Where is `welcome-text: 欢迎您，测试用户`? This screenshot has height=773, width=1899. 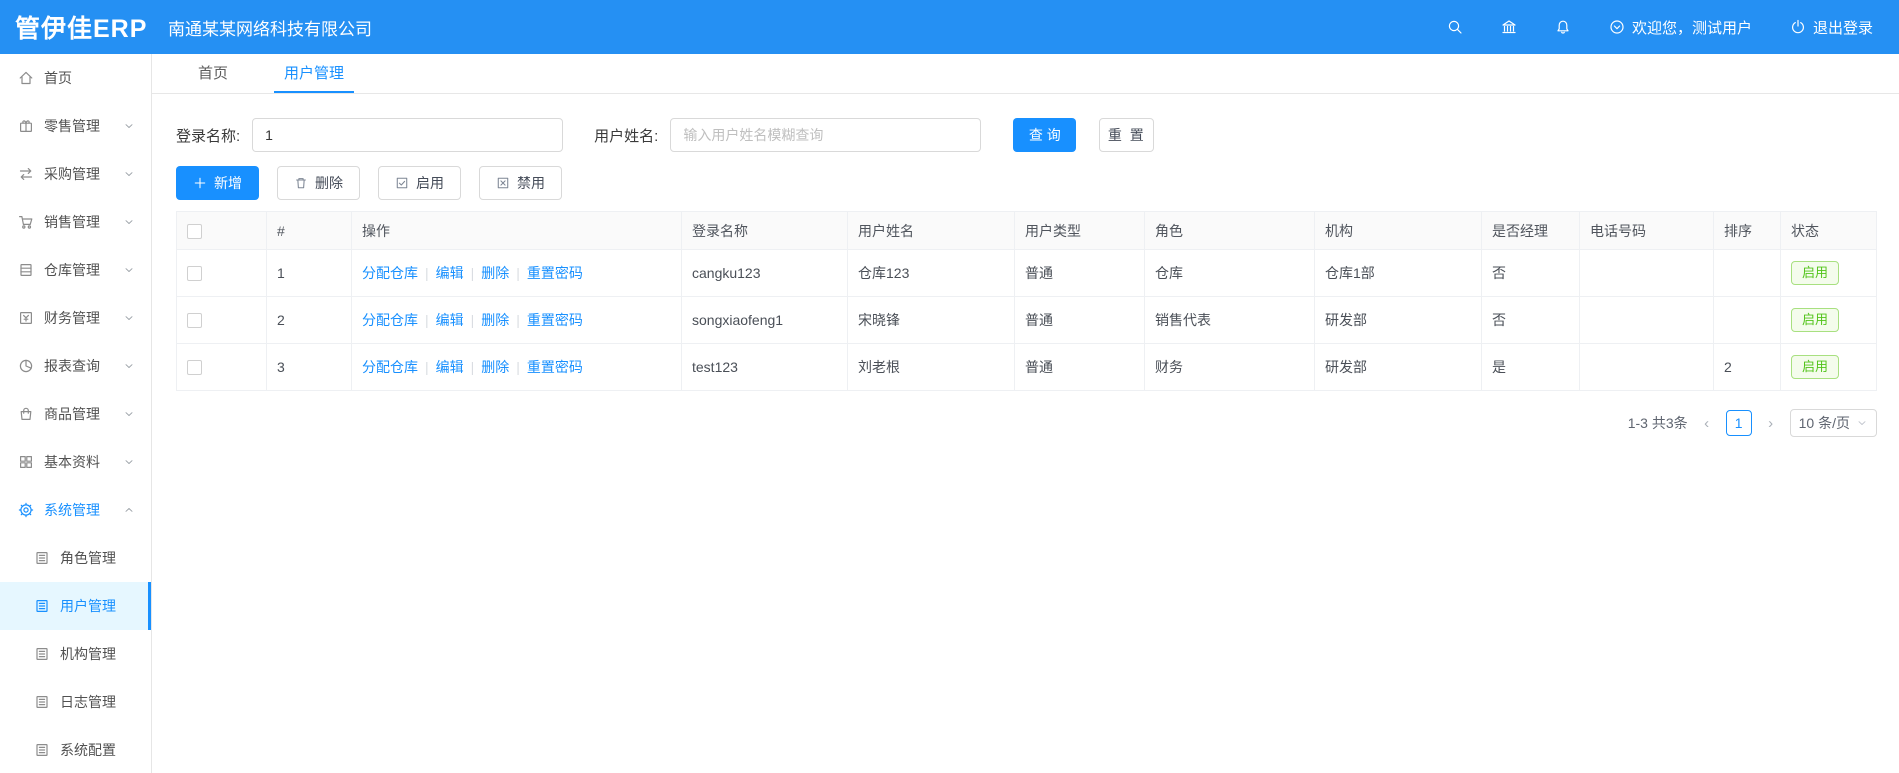
welcome-text: 欢迎您，测试用户 is located at coordinates (1691, 28).